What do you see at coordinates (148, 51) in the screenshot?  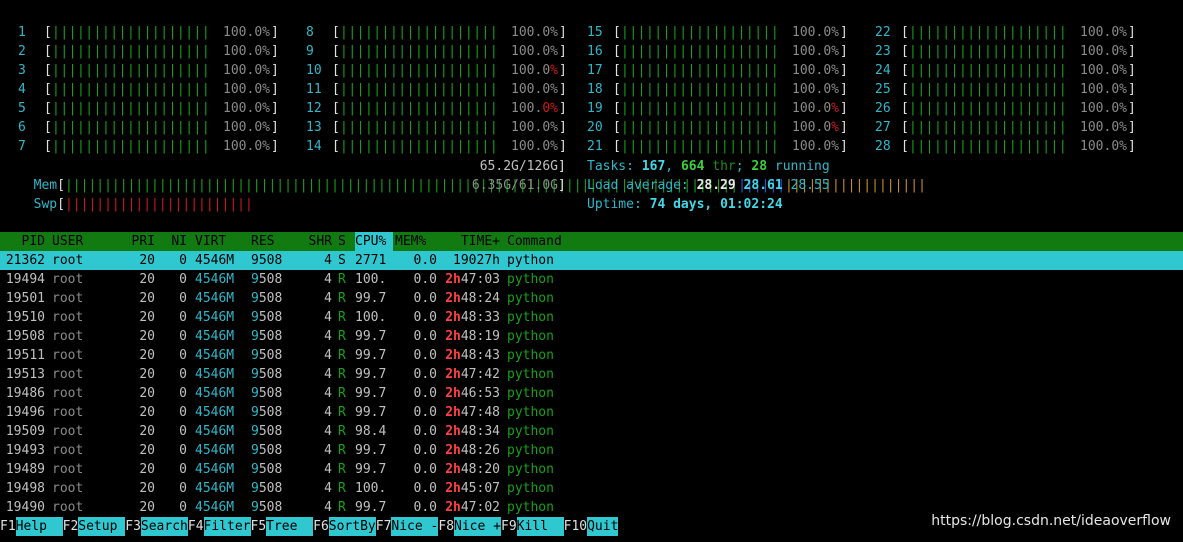 I see `cpu-meter-2: 2[||||||||||||||||||||||||||||||100.0%]` at bounding box center [148, 51].